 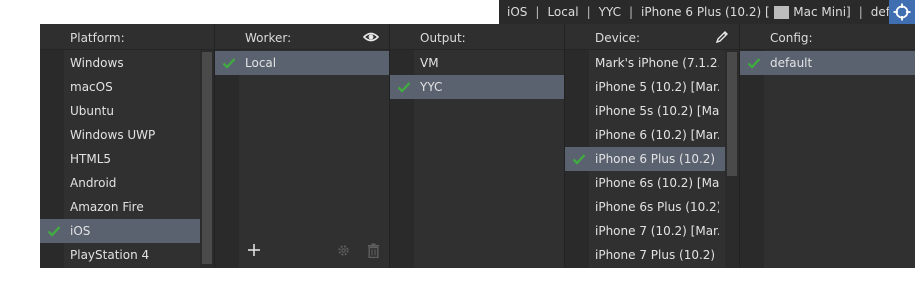 What do you see at coordinates (827, 37) in the screenshot?
I see `config-header: Config:` at bounding box center [827, 37].